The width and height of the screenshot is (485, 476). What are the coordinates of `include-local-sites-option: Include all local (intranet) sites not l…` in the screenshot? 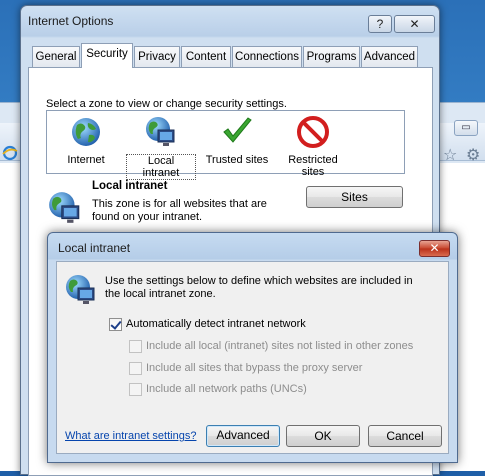 It's located at (271, 346).